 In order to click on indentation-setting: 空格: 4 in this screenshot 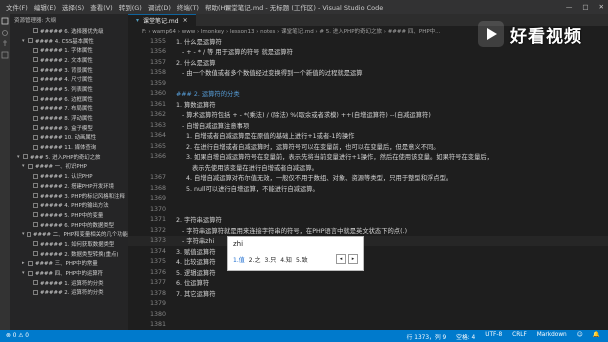, I will do `click(465, 336)`.